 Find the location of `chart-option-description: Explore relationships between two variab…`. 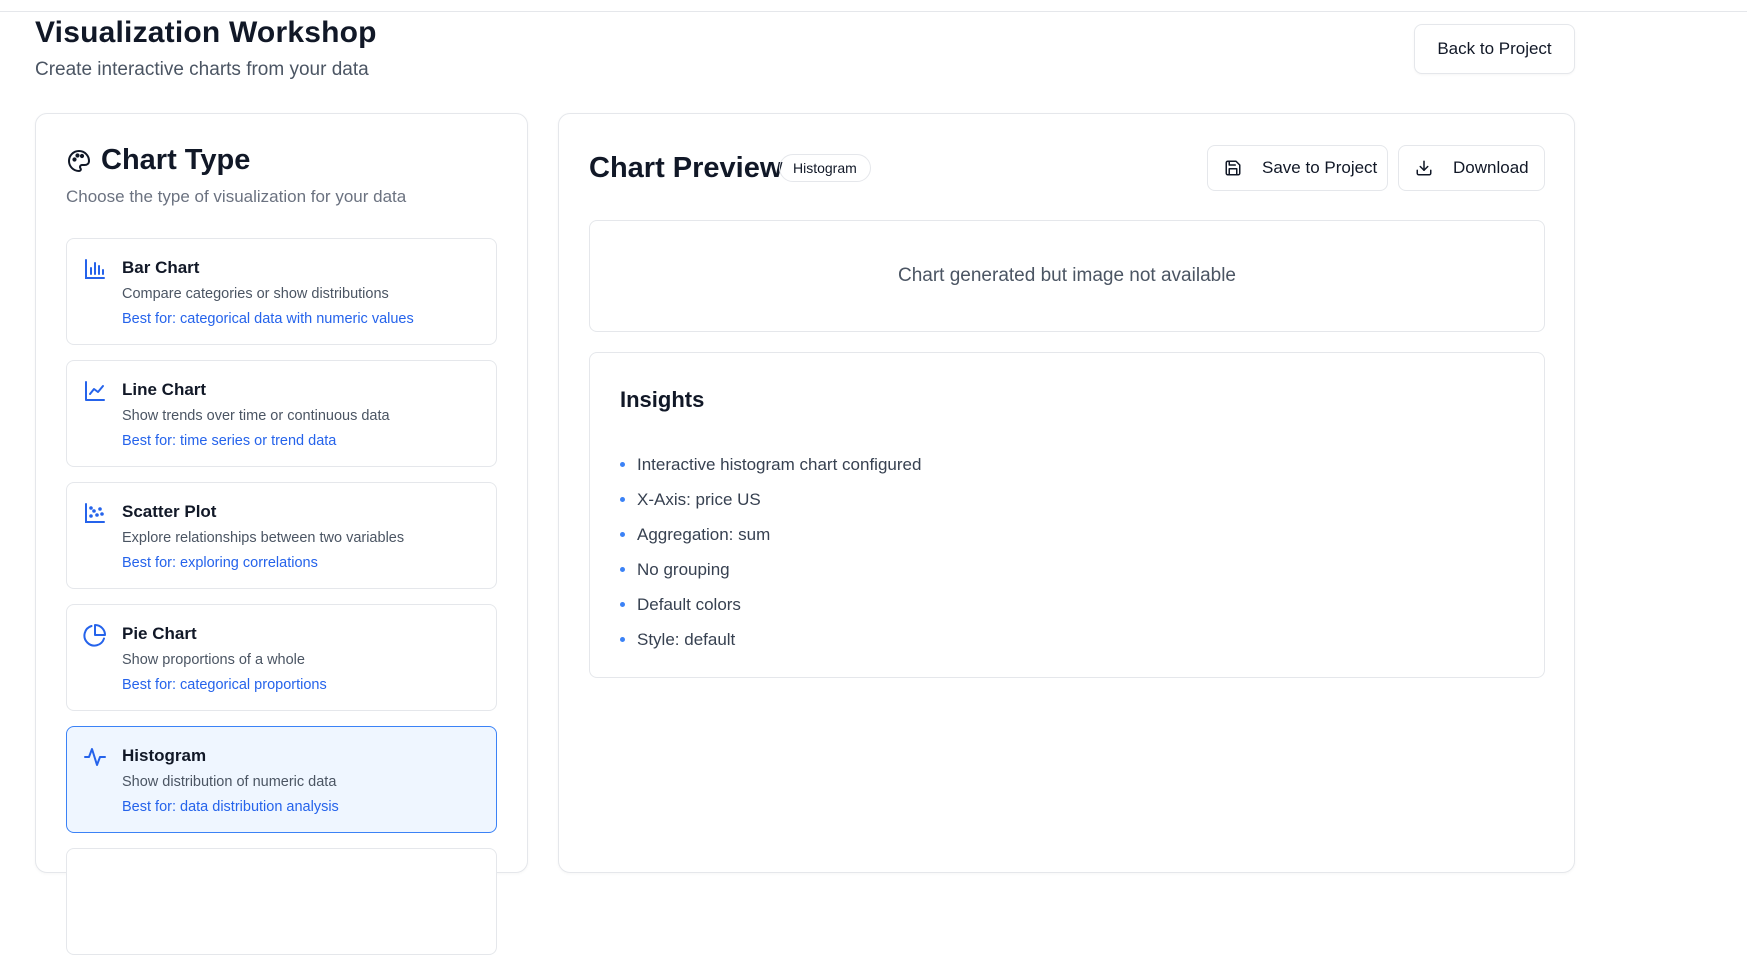

chart-option-description: Explore relationships between two variab… is located at coordinates (263, 538).